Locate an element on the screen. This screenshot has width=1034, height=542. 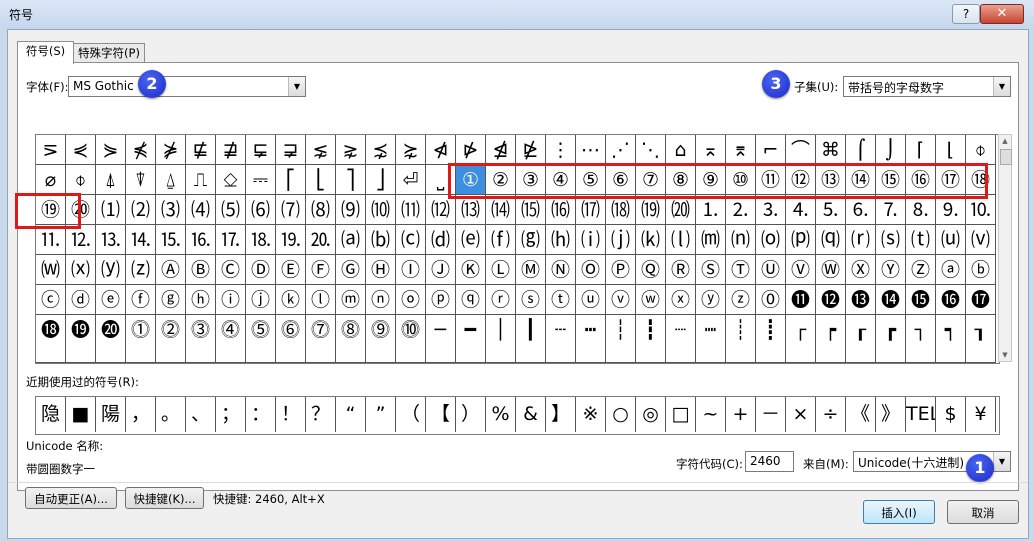
symbol-cell: ⒋ is located at coordinates (801, 210).